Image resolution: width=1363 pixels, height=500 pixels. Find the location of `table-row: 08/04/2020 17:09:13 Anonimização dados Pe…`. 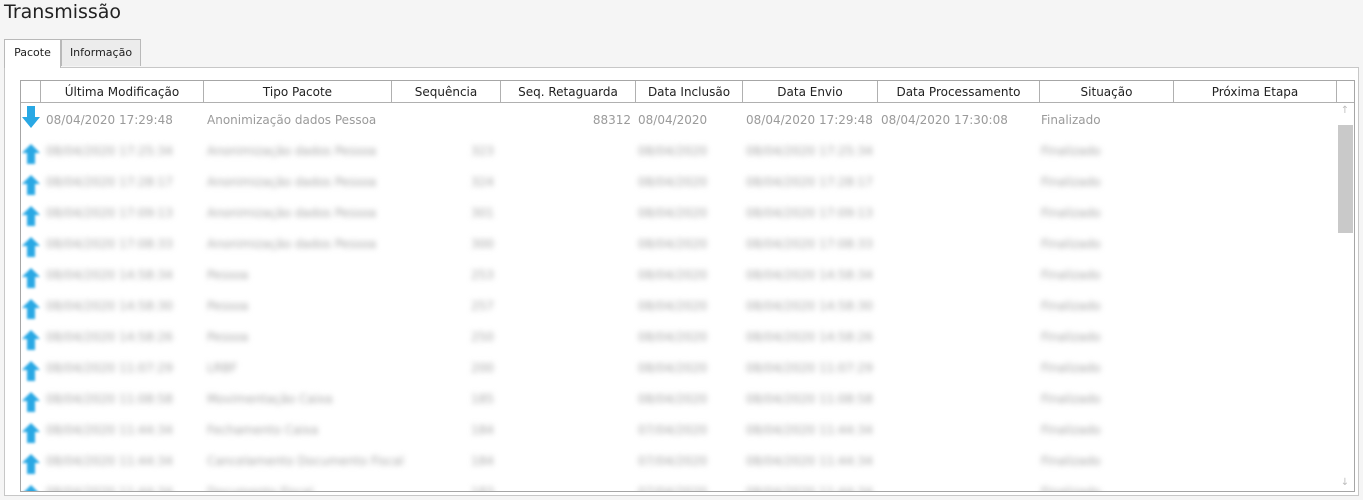

table-row: 08/04/2020 17:09:13 Anonimização dados Pe… is located at coordinates (677, 213).